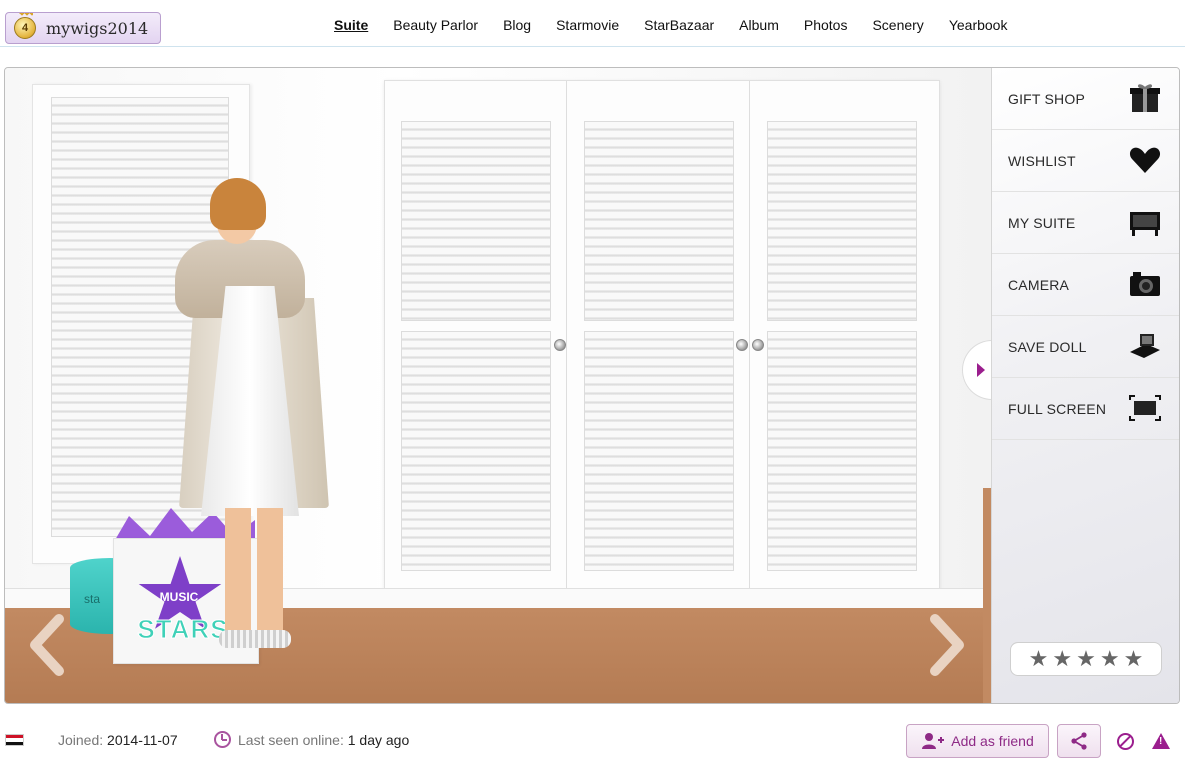 The height and width of the screenshot is (763, 1185). What do you see at coordinates (1085, 285) in the screenshot?
I see `sidebar-item-camera: CAMERA` at bounding box center [1085, 285].